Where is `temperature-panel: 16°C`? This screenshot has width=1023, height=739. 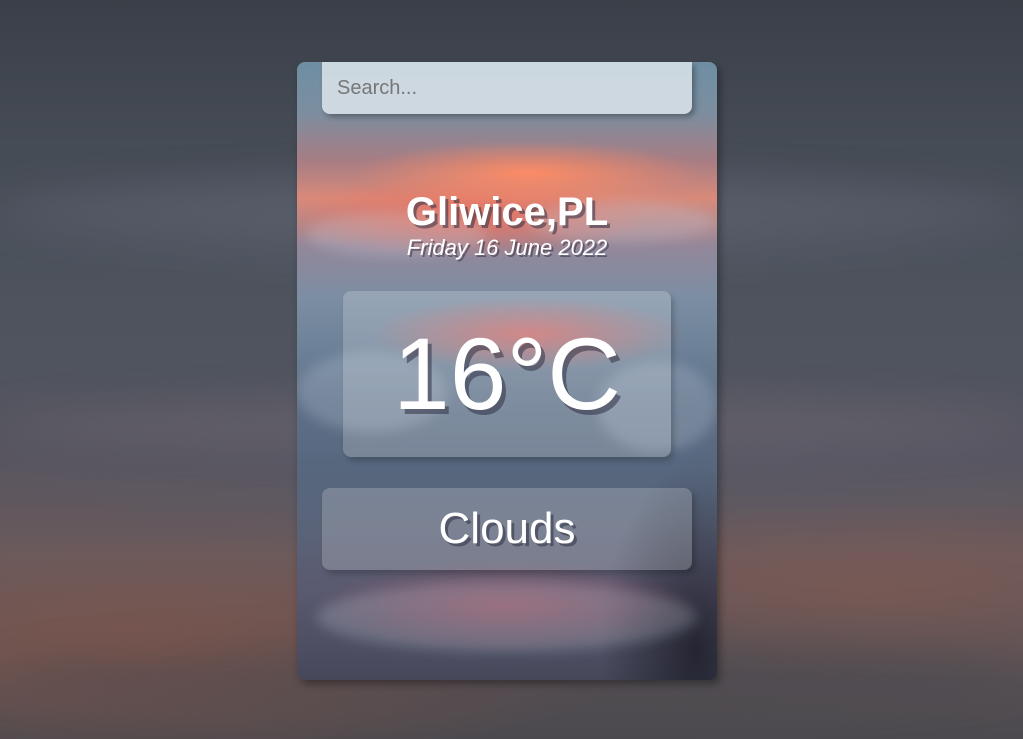 temperature-panel: 16°C is located at coordinates (507, 374).